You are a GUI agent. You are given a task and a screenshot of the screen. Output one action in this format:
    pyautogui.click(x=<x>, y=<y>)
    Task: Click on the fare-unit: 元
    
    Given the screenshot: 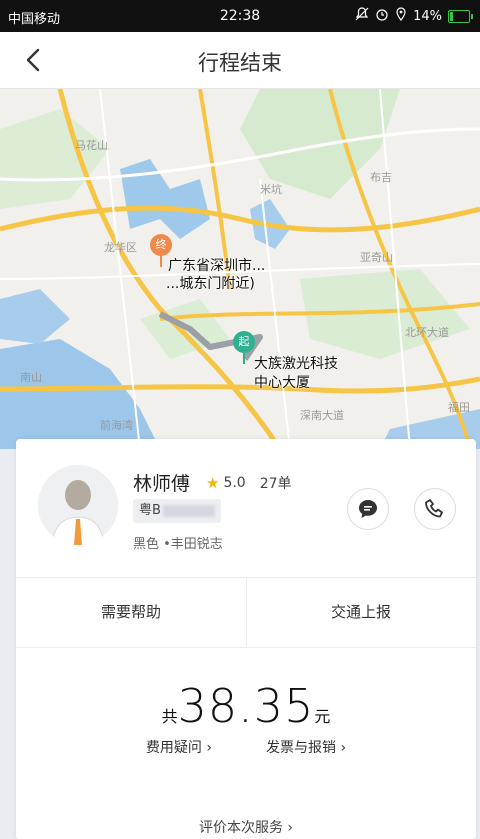 What is the action you would take?
    pyautogui.click(x=322, y=716)
    